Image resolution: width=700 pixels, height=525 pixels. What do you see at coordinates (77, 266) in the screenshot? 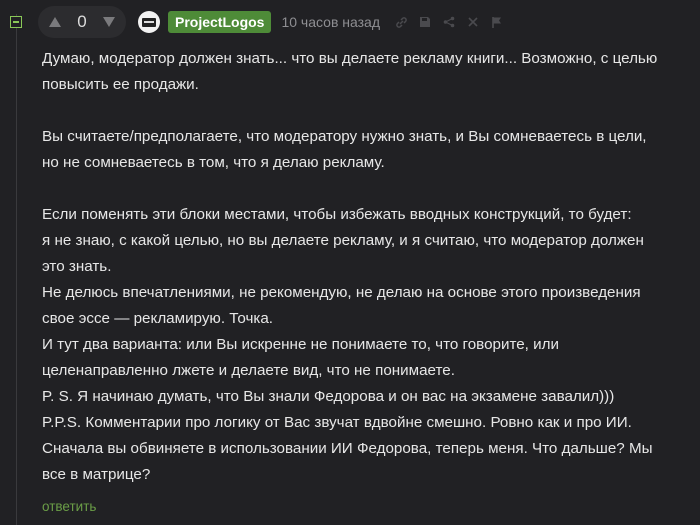
I see `comment-line: это знать.` at bounding box center [77, 266].